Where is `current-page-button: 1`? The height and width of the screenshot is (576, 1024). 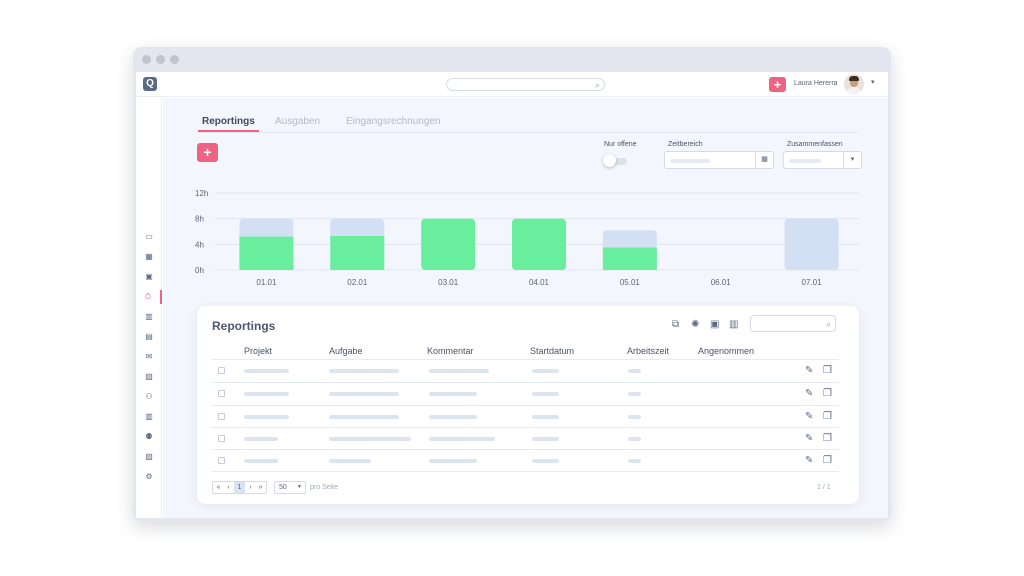
current-page-button: 1 is located at coordinates (239, 487).